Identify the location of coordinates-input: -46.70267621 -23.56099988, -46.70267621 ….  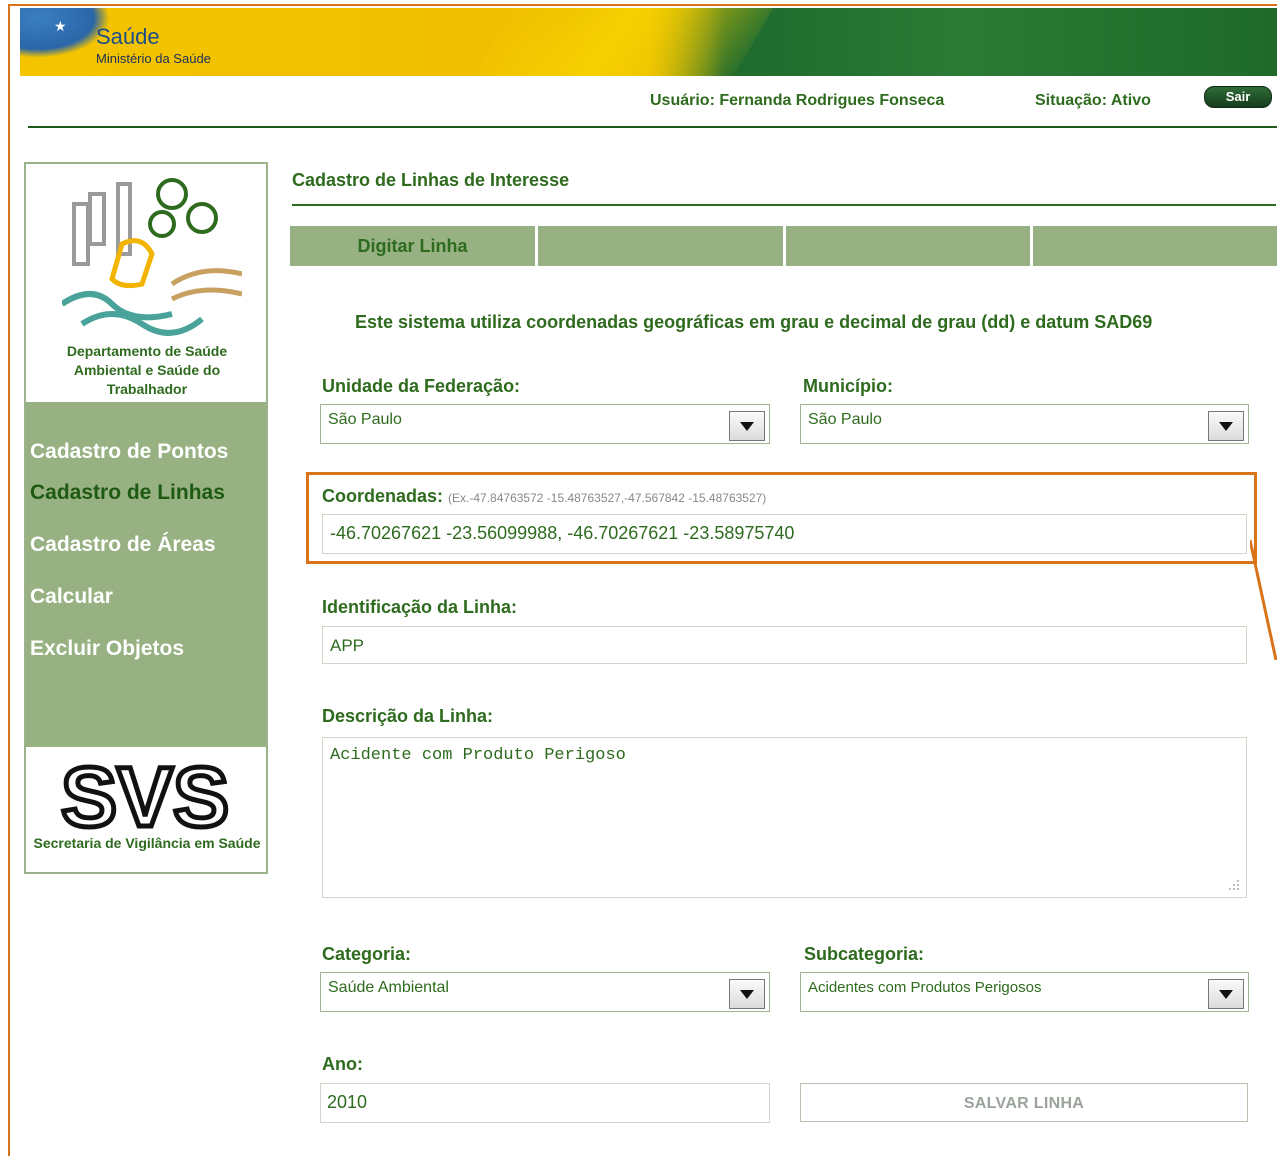
(784, 534).